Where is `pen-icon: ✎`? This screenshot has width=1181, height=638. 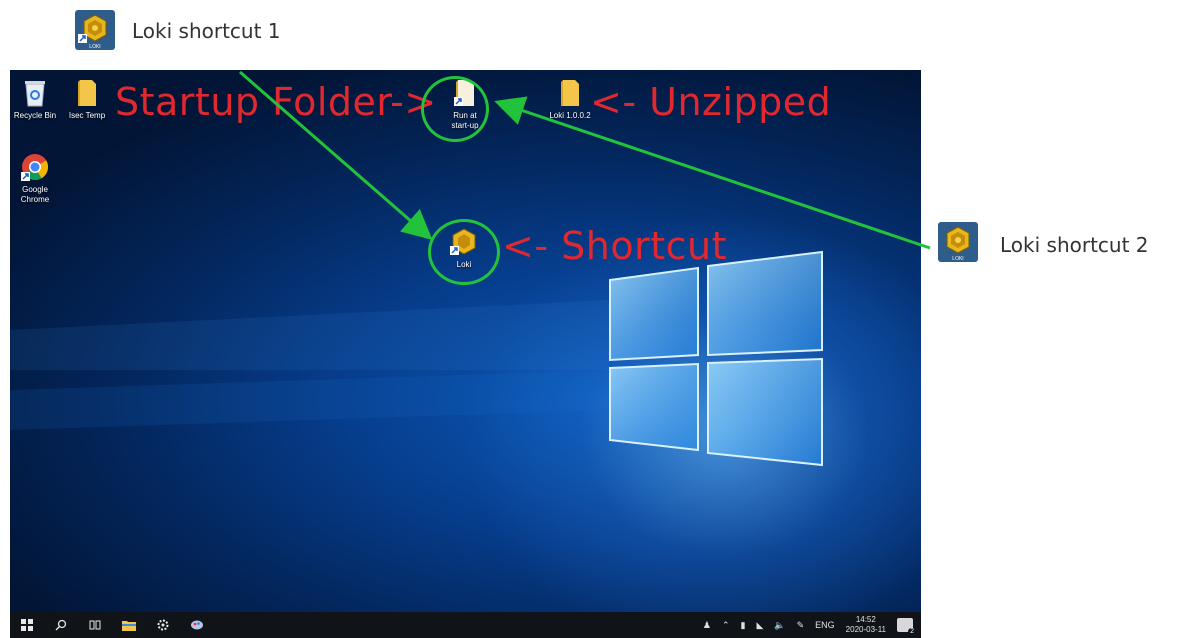
pen-icon: ✎ is located at coordinates (801, 625).